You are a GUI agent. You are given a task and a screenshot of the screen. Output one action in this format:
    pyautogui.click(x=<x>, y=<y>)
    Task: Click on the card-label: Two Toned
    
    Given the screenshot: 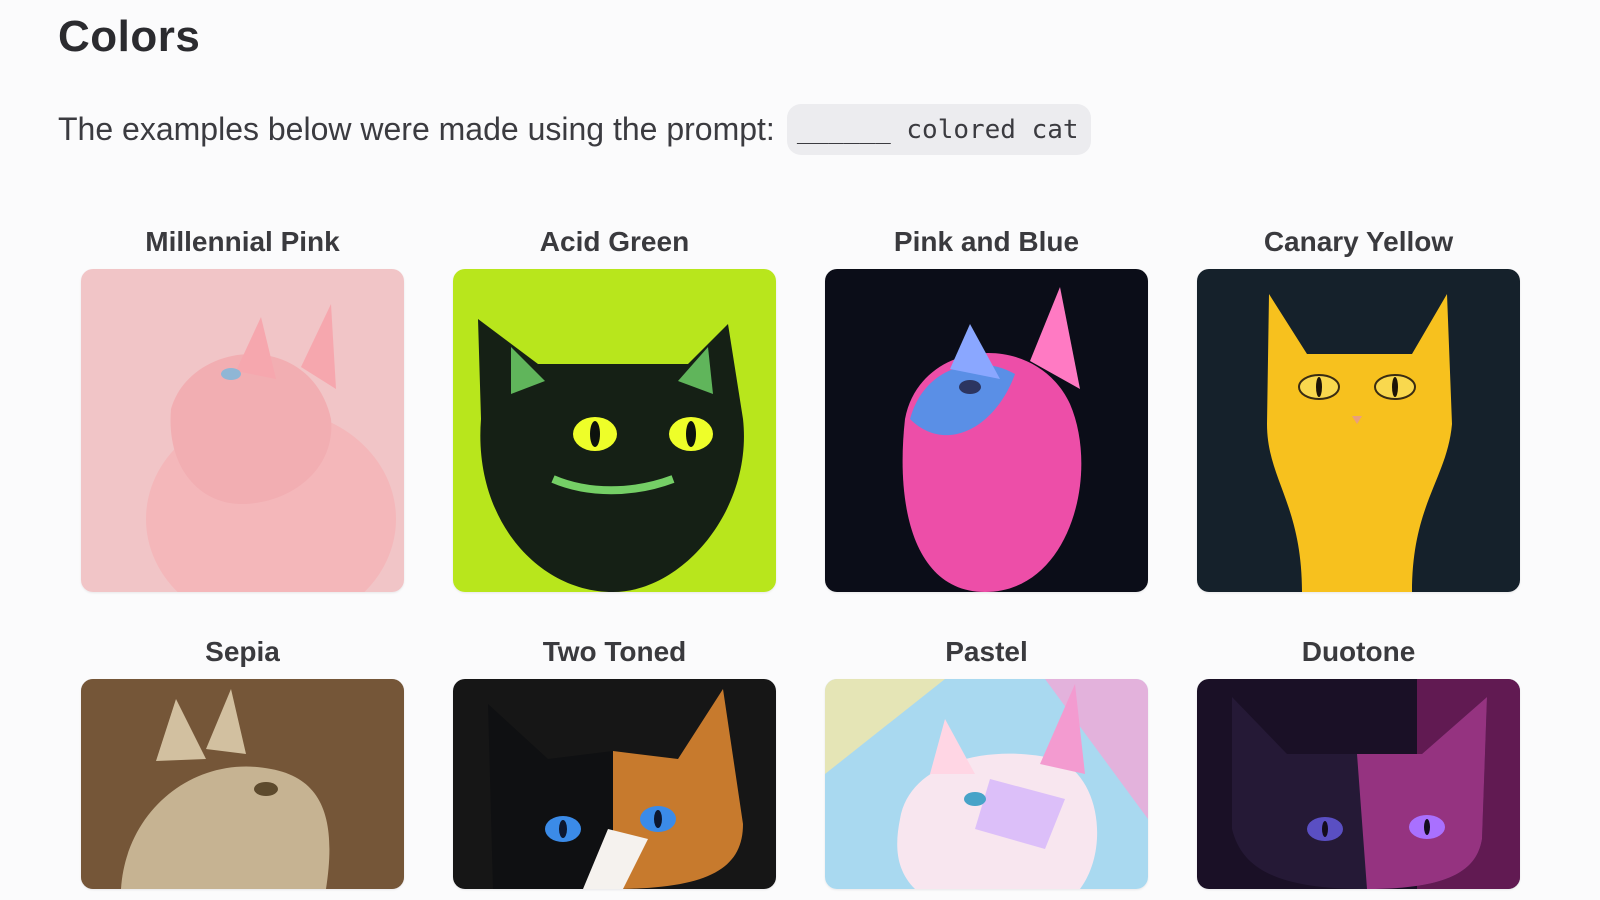 What is the action you would take?
    pyautogui.click(x=614, y=651)
    